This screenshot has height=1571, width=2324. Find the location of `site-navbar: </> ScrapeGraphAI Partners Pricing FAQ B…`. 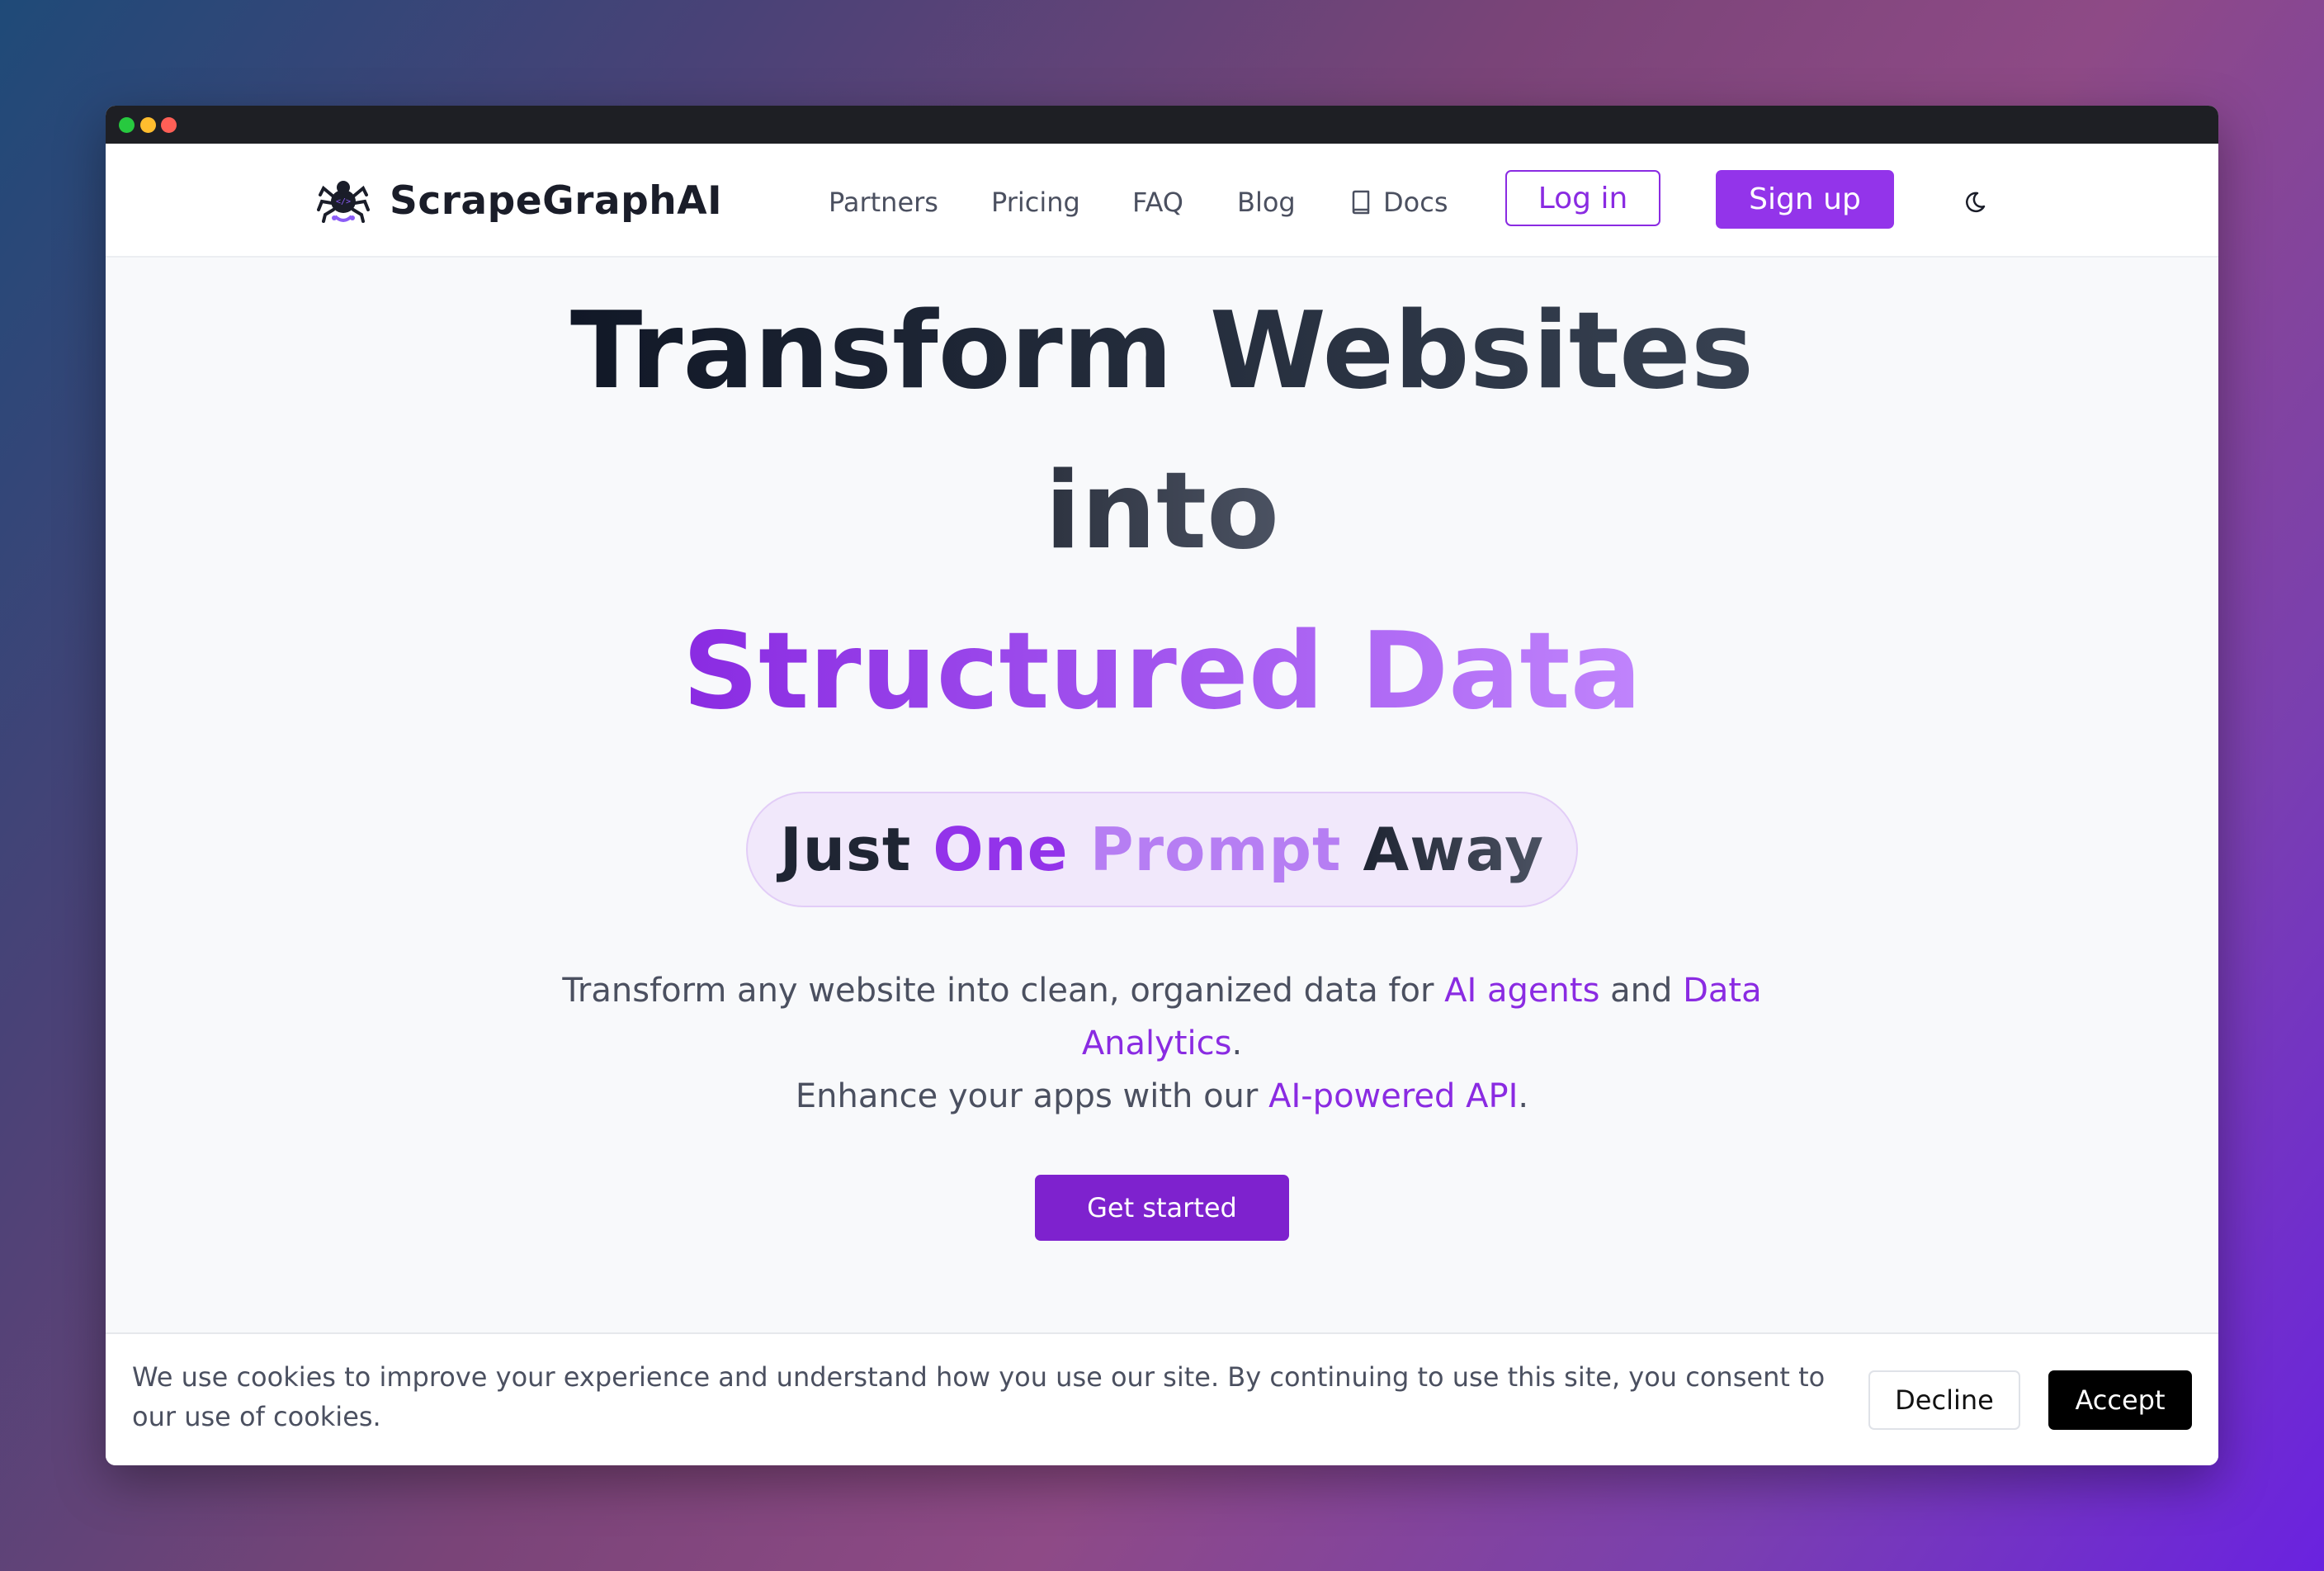

site-navbar: </> ScrapeGraphAI Partners Pricing FAQ B… is located at coordinates (1162, 201).